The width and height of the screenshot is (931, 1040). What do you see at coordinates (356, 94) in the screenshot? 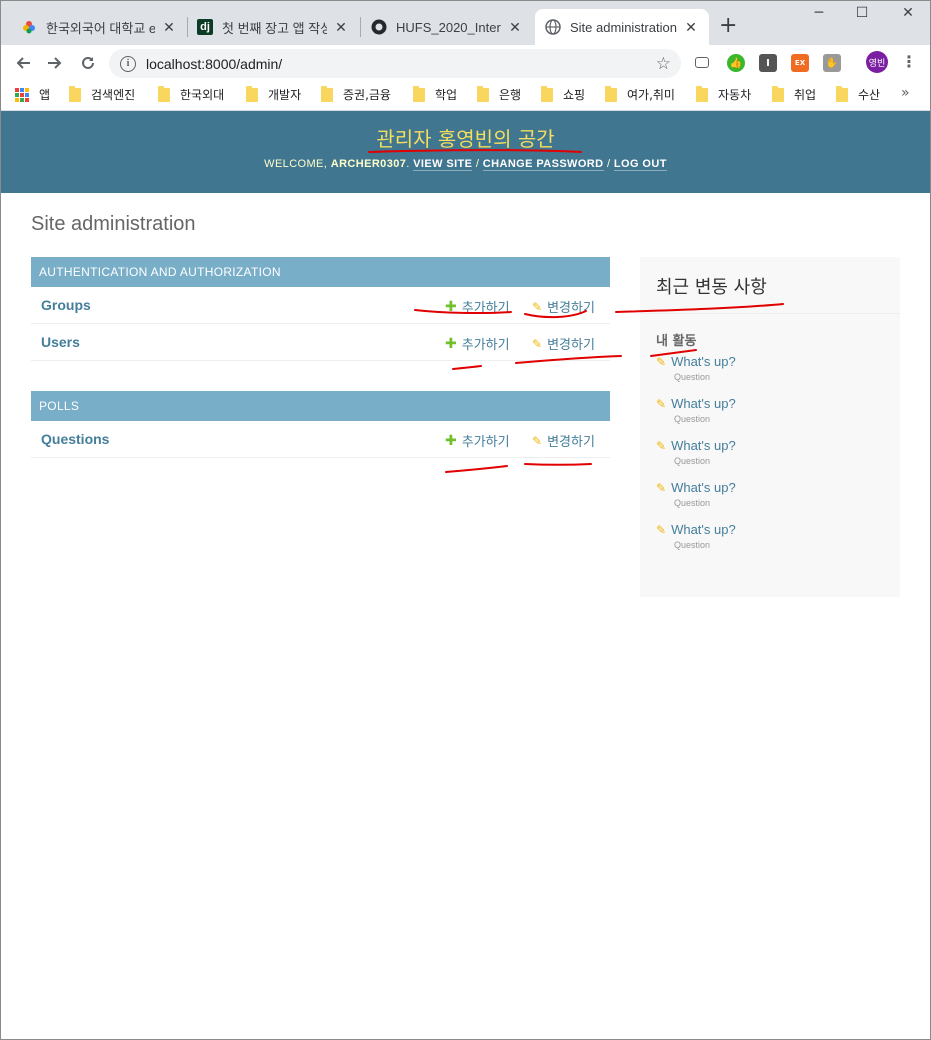
I see `bookmark-folder: 증권,금융` at bounding box center [356, 94].